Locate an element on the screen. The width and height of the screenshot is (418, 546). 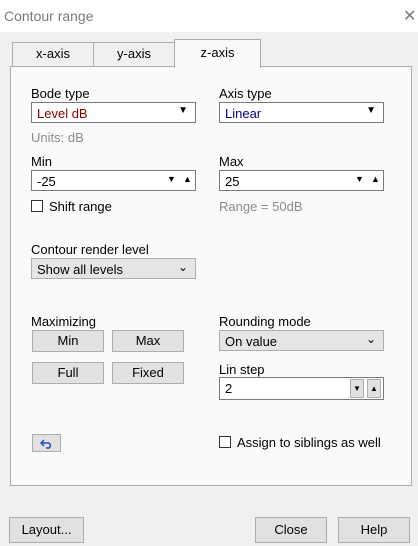
contour-render-value: Show all levels is located at coordinates (80, 269).